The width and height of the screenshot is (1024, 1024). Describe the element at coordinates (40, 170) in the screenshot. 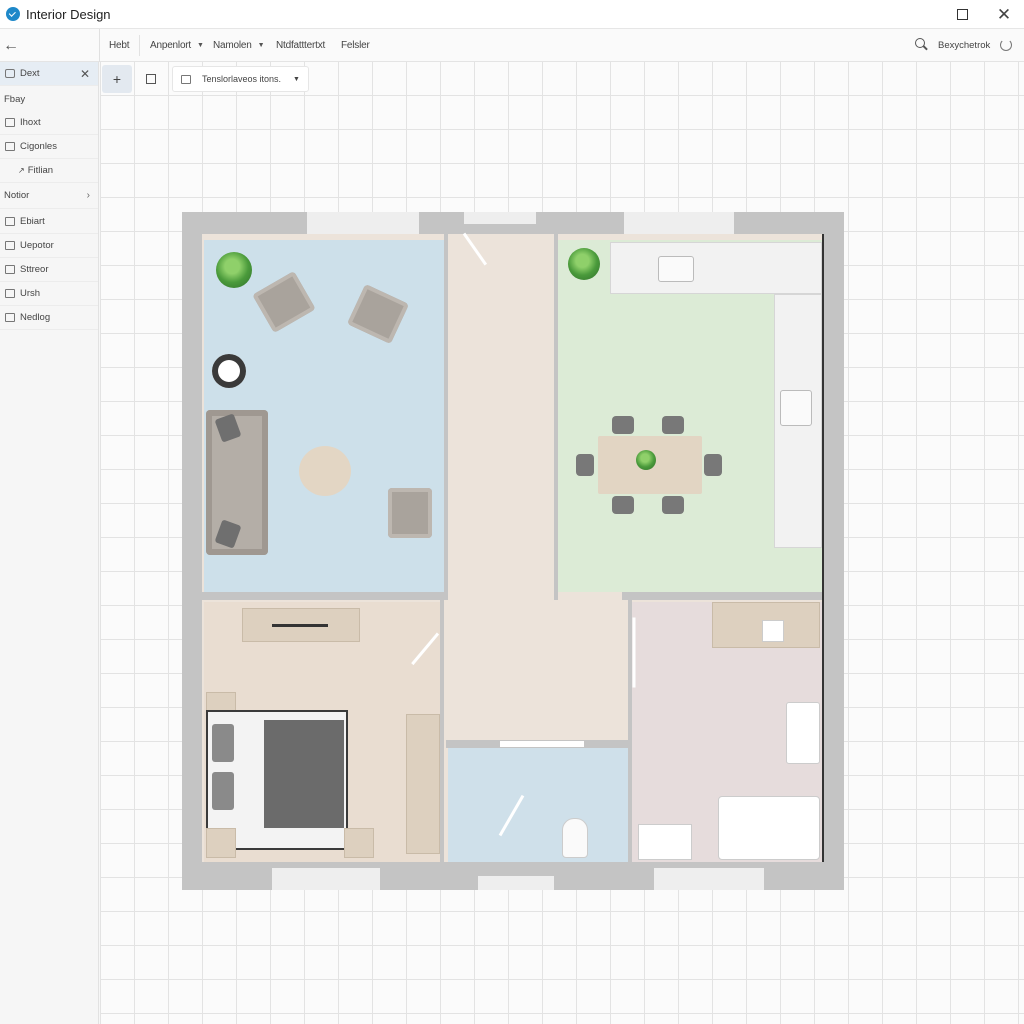

I see `sidebar-item-label: Fitlian` at that location.